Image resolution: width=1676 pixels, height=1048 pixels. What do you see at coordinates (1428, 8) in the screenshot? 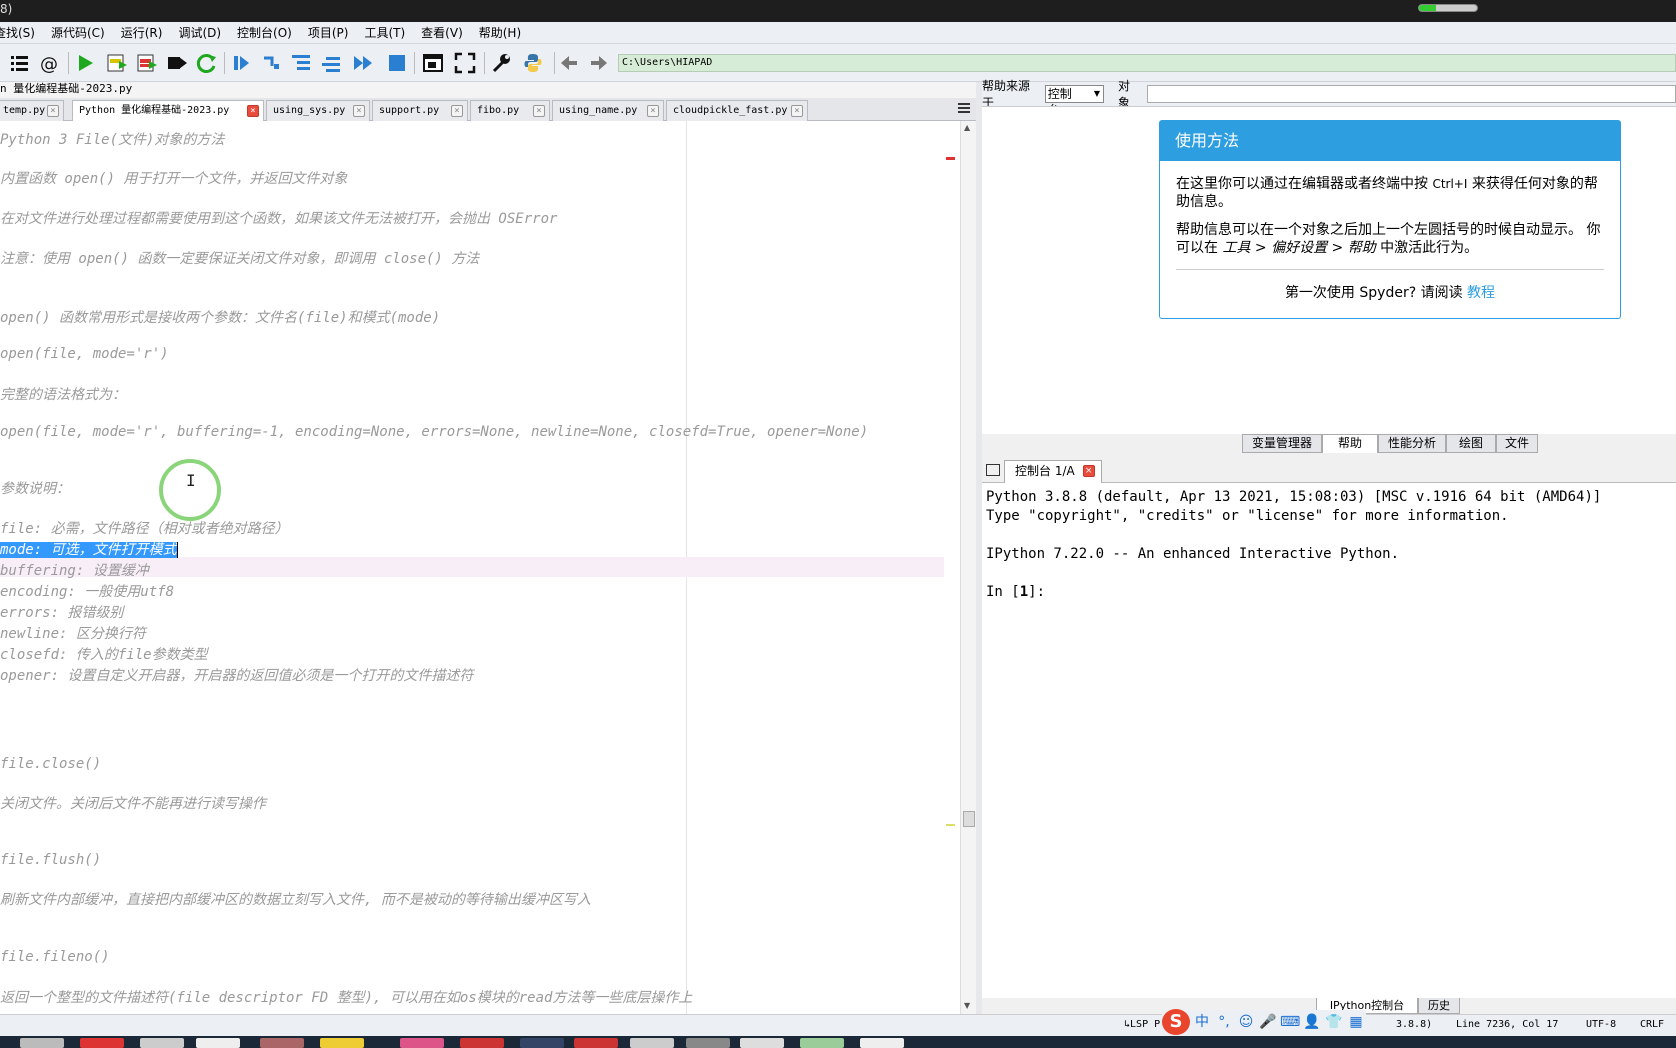
I see `progress-fill` at bounding box center [1428, 8].